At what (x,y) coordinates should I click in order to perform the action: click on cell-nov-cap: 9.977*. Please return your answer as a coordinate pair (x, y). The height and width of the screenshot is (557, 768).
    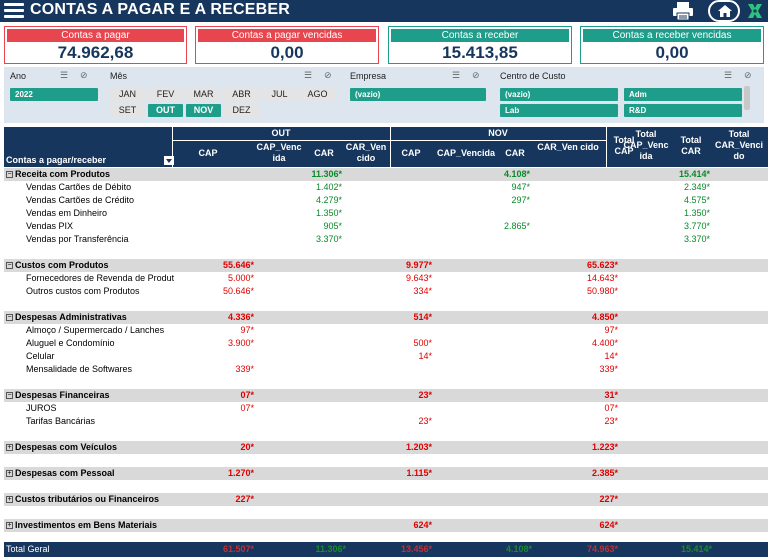
    Looking at the image, I should click on (418, 265).